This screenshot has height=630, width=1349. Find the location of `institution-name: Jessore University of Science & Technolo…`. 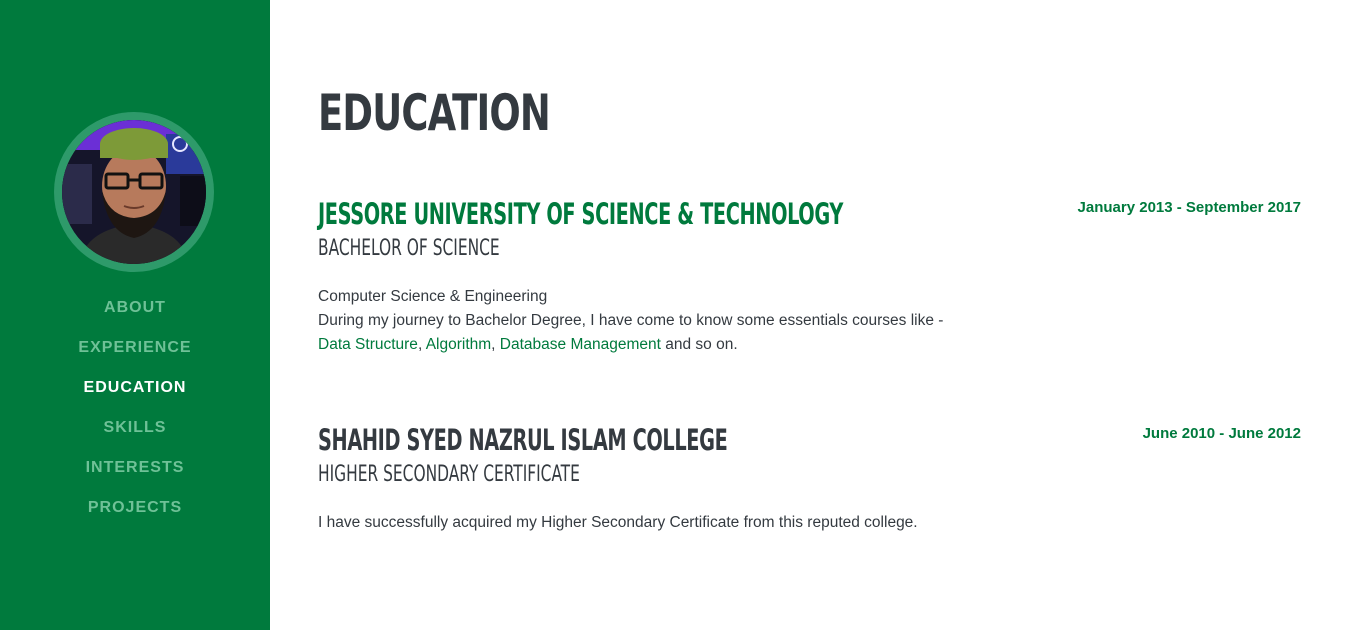

institution-name: Jessore University of Science & Technolo… is located at coordinates (580, 214).